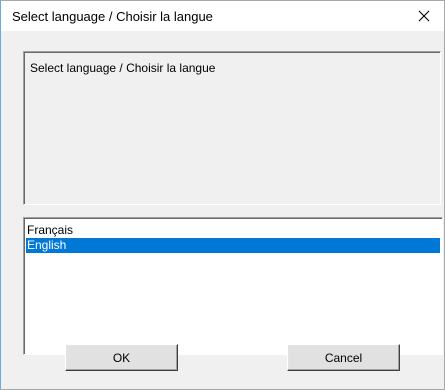 The height and width of the screenshot is (390, 445). I want to click on language-list-items: Français English, so click(233, 238).